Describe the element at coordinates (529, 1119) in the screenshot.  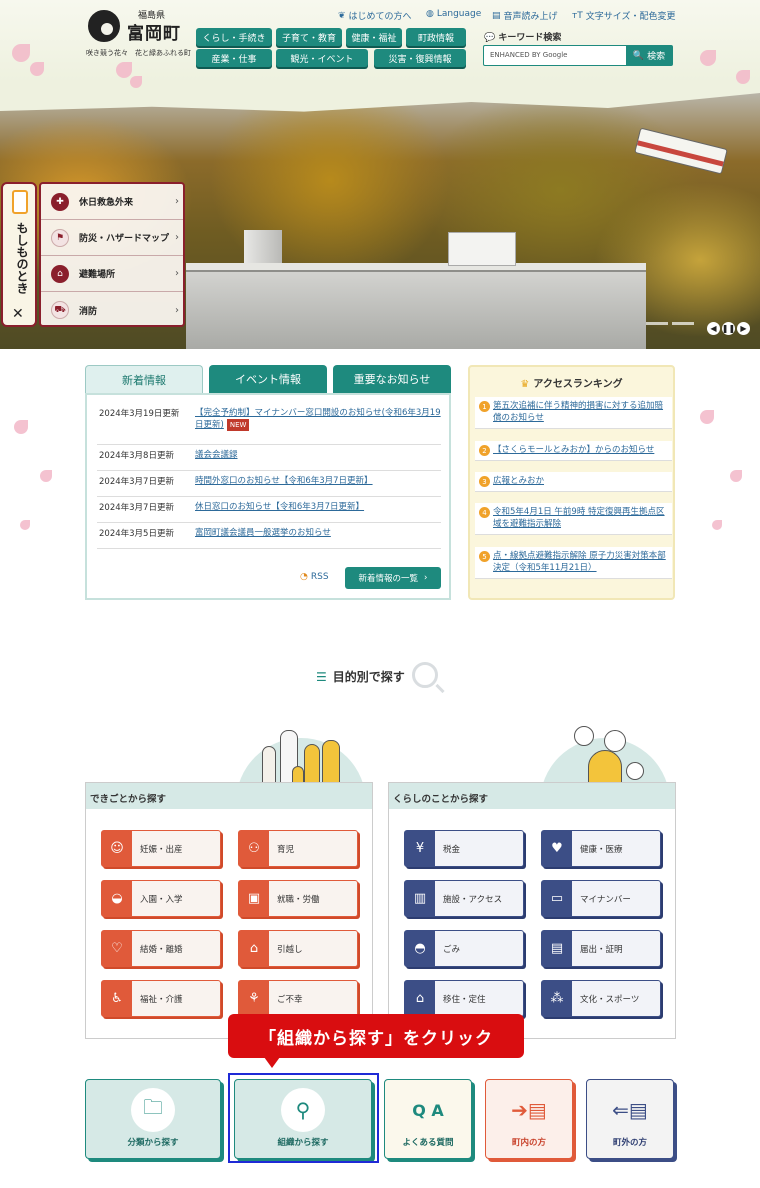
I see `residents-button: ➔▤ 町内の方` at that location.